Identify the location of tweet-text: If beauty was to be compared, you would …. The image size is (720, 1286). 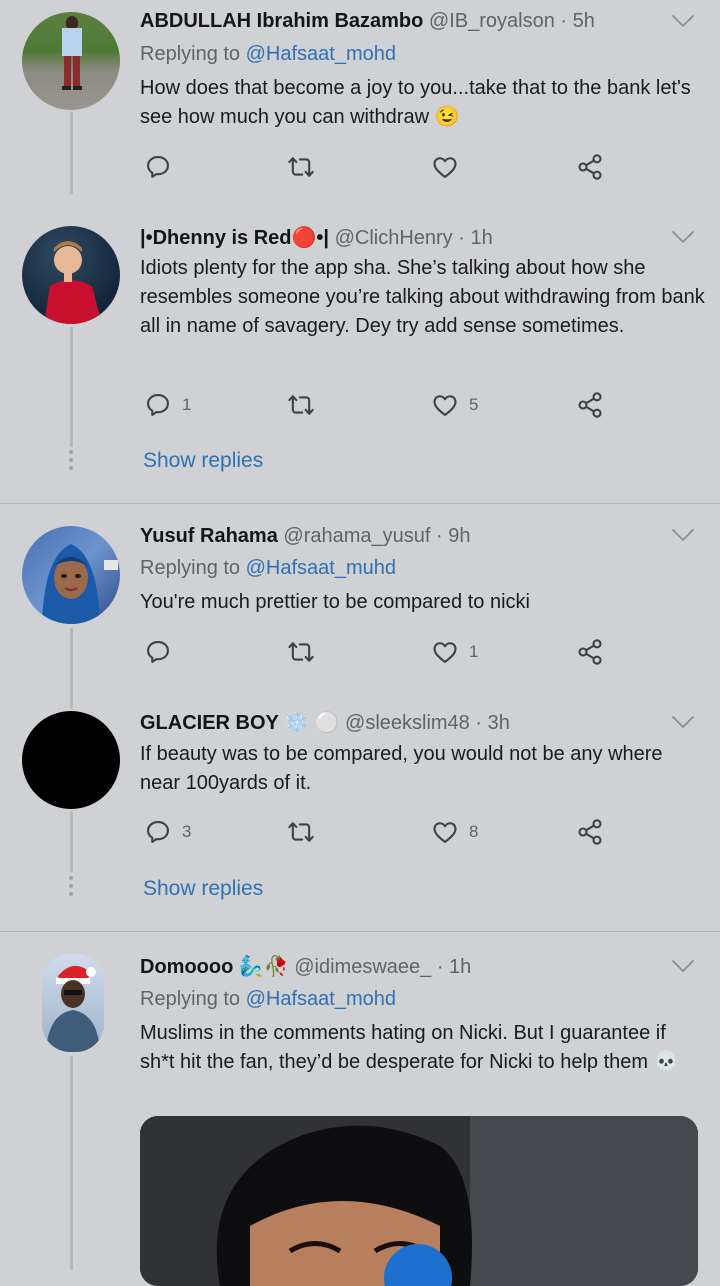
(401, 768).